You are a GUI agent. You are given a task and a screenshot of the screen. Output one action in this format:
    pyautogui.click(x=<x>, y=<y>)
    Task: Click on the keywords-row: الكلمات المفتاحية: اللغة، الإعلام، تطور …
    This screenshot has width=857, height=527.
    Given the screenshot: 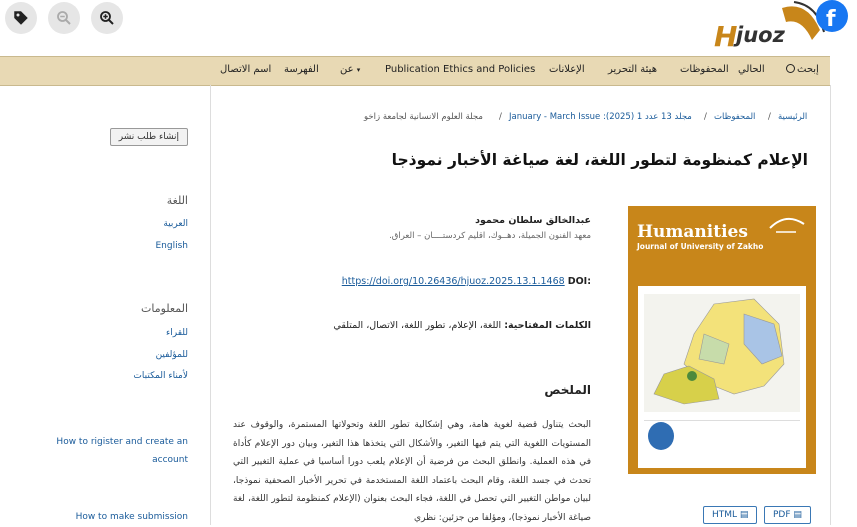 What is the action you would take?
    pyautogui.click(x=462, y=325)
    